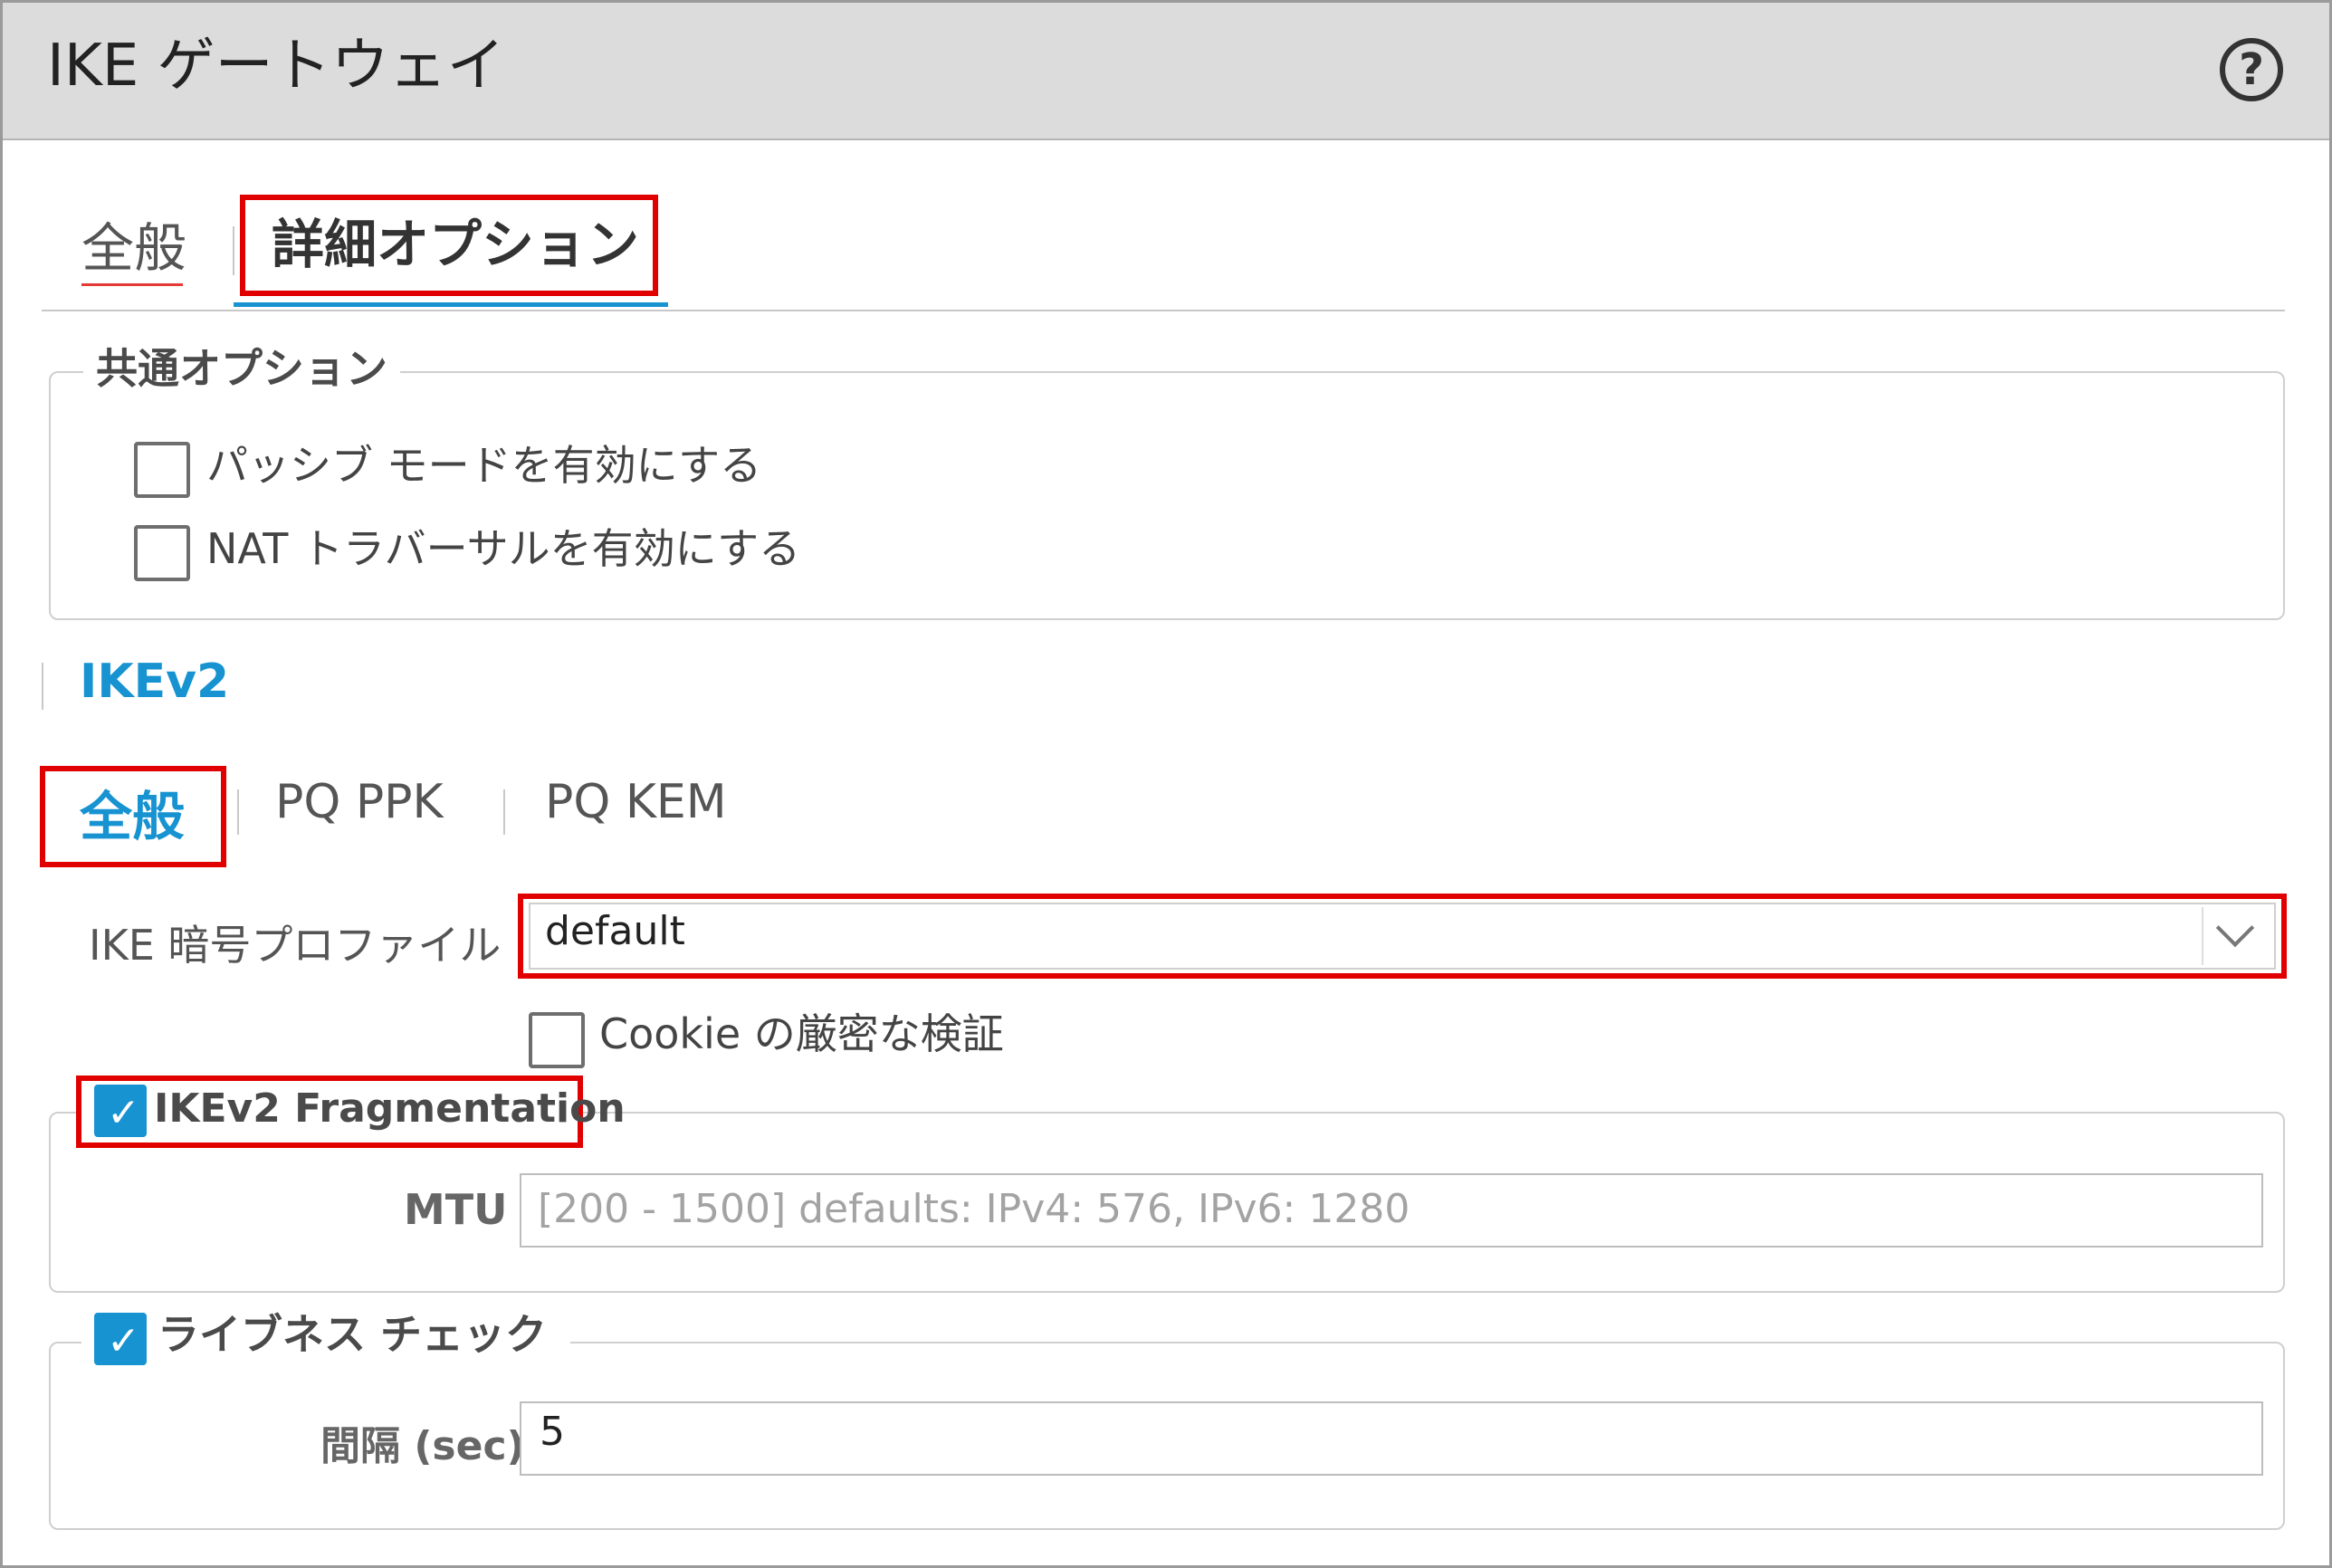 The height and width of the screenshot is (1568, 2332). What do you see at coordinates (353, 1334) in the screenshot?
I see `liveness-label: ライブネス チェック` at bounding box center [353, 1334].